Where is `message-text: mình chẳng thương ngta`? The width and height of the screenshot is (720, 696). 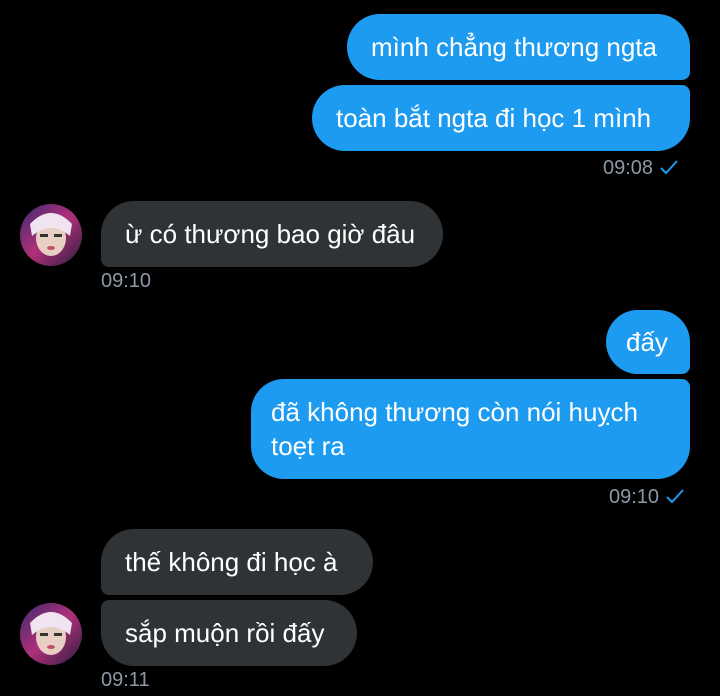 message-text: mình chẳng thương ngta is located at coordinates (514, 47).